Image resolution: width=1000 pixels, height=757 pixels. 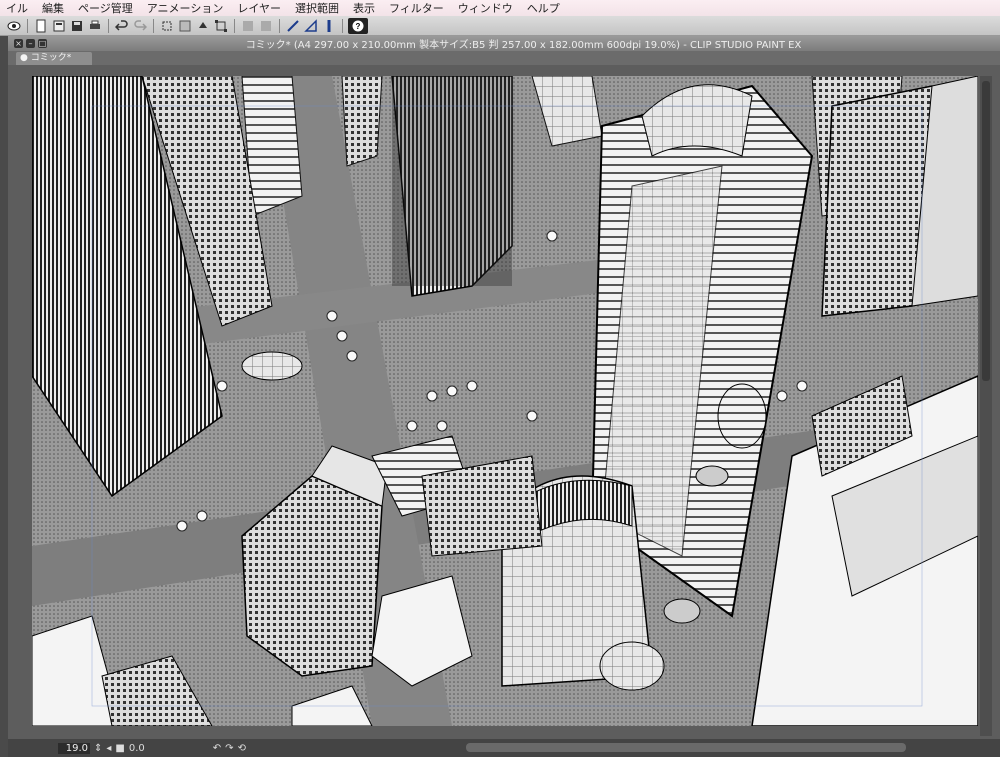 What do you see at coordinates (544, 8) in the screenshot?
I see `menu-help: ヘルプ` at bounding box center [544, 8].